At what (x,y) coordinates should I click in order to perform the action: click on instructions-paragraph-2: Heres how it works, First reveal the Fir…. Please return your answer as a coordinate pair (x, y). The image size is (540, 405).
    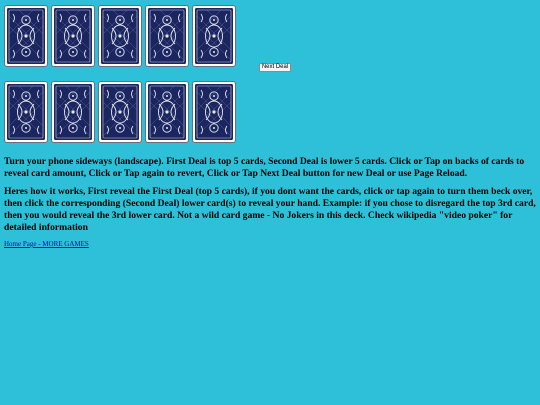
    Looking at the image, I should click on (270, 209).